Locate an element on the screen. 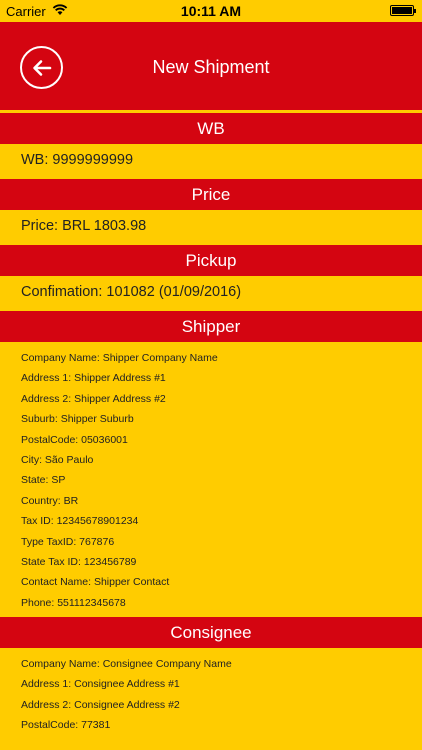 Image resolution: width=422 pixels, height=750 pixels. shipper-tax-id: Tax ID: 12345678901234 is located at coordinates (80, 521).